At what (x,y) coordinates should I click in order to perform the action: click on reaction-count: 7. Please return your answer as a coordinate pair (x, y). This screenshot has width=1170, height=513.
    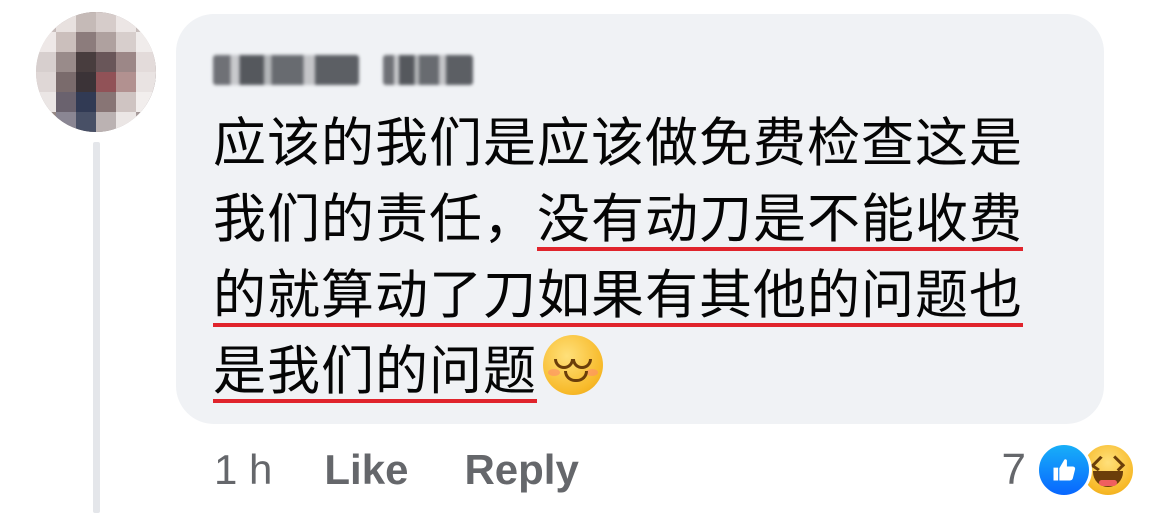
    Looking at the image, I should click on (1014, 470).